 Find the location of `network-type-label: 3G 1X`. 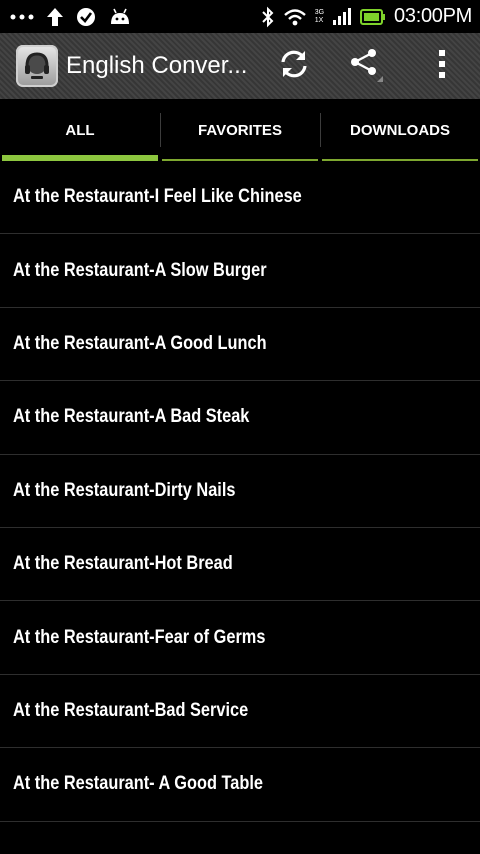

network-type-label: 3G 1X is located at coordinates (319, 17).